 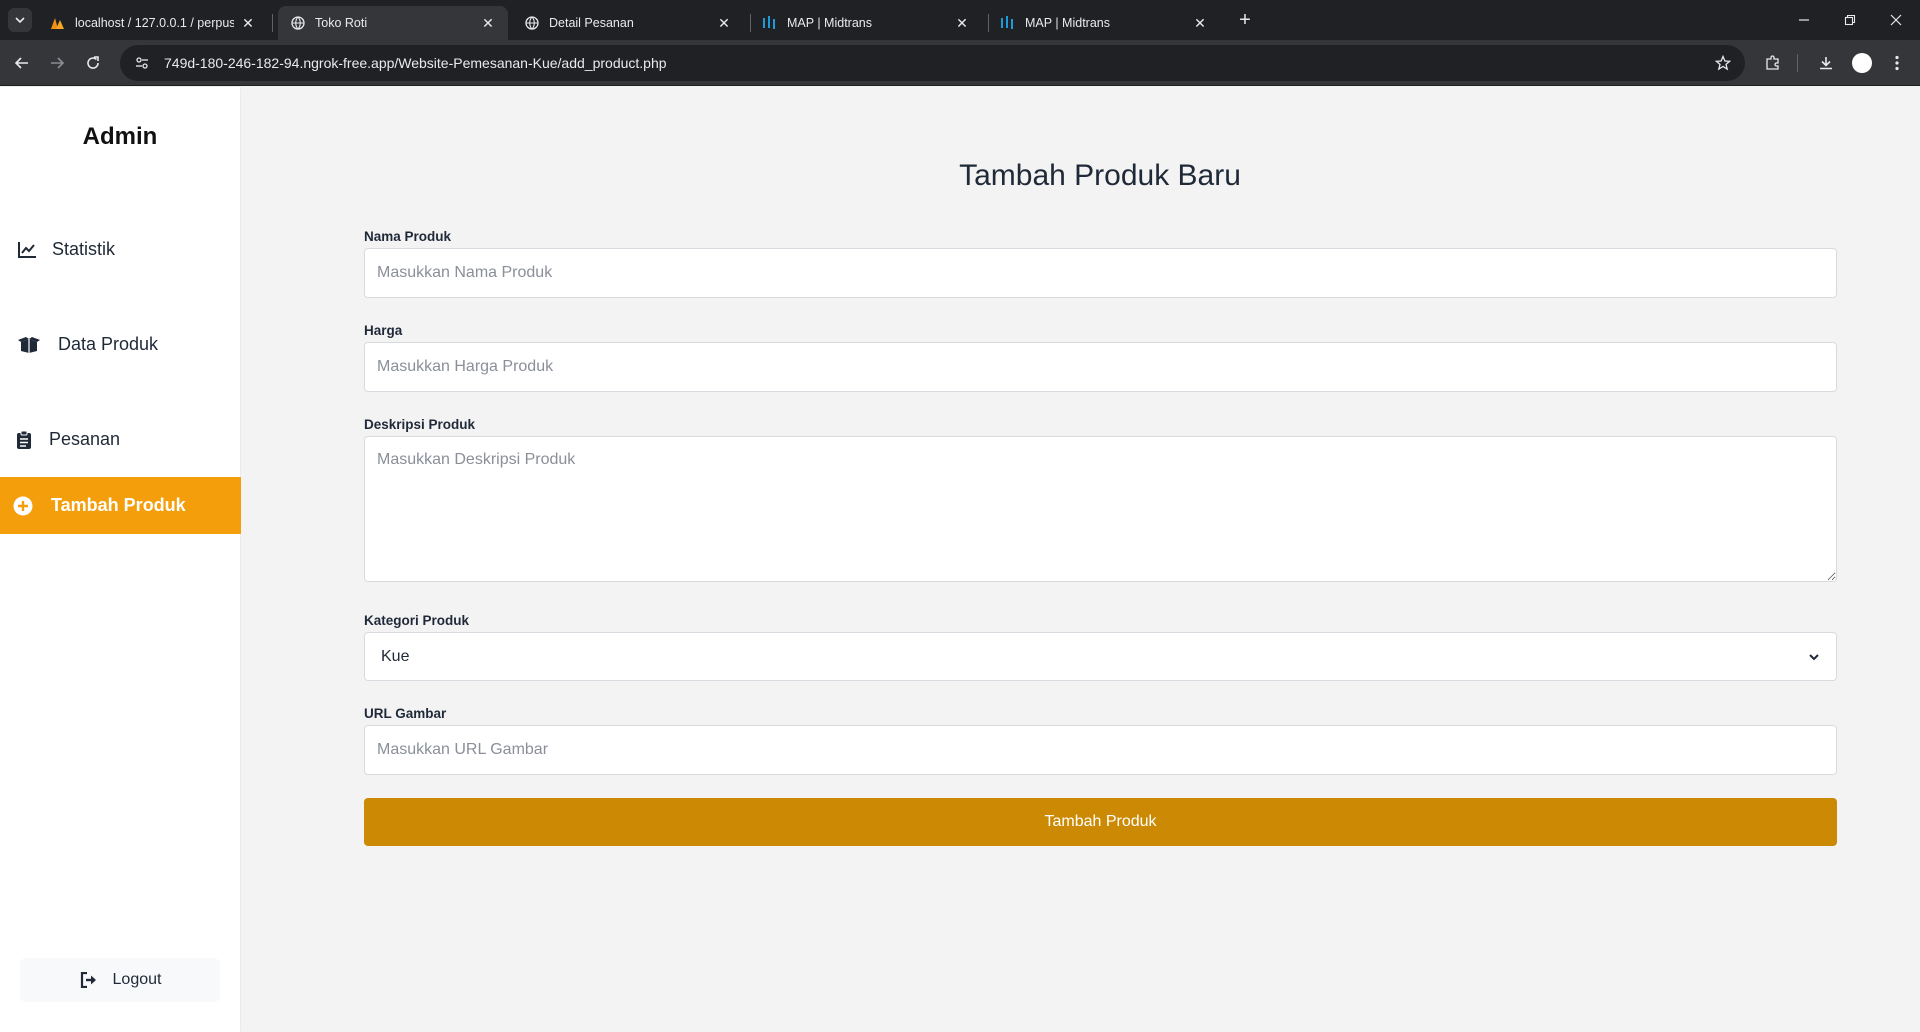 I want to click on puzzle-icon, so click(x=1772, y=62).